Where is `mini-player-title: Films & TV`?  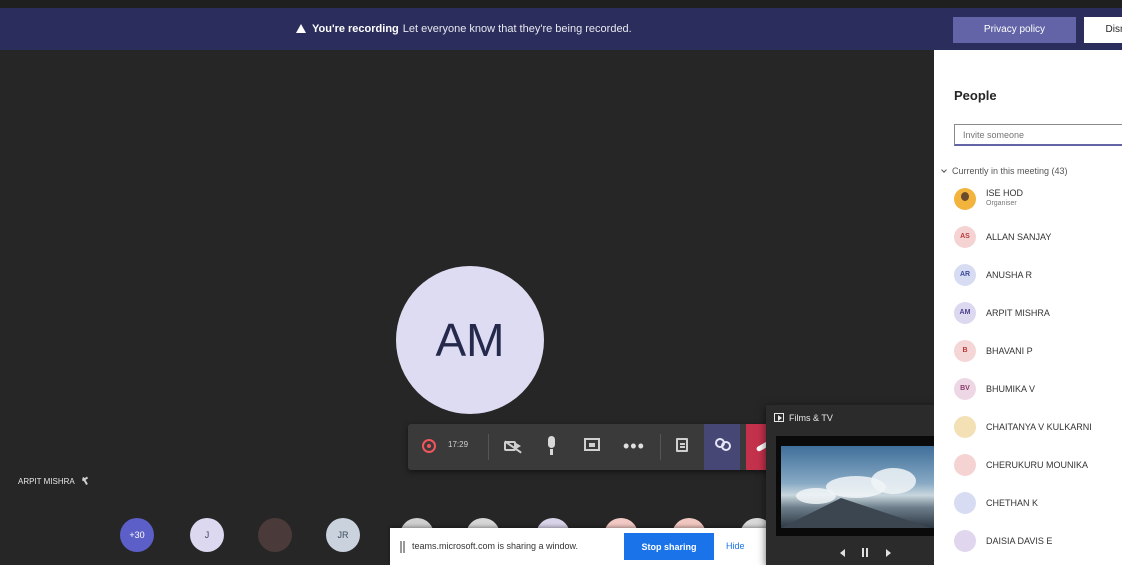
mini-player-title: Films & TV is located at coordinates (803, 418).